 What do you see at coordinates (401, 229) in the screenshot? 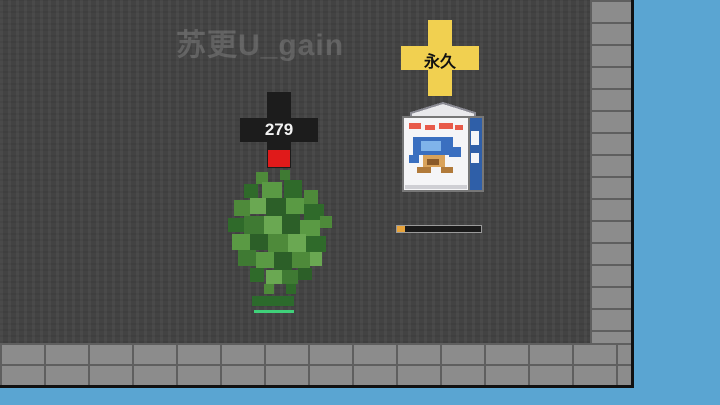
I see `item-progress-fill` at bounding box center [401, 229].